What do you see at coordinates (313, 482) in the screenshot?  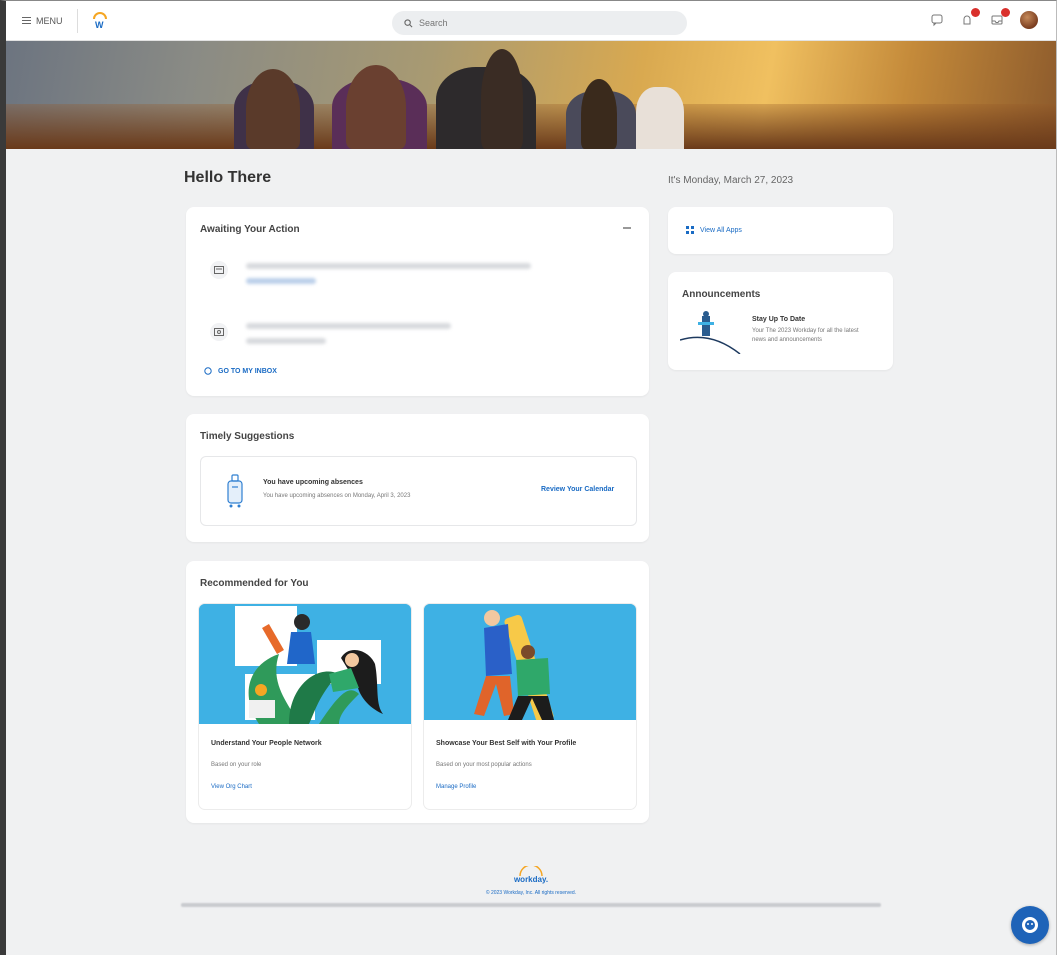 I see `suggestion-headline: You have upcoming absences` at bounding box center [313, 482].